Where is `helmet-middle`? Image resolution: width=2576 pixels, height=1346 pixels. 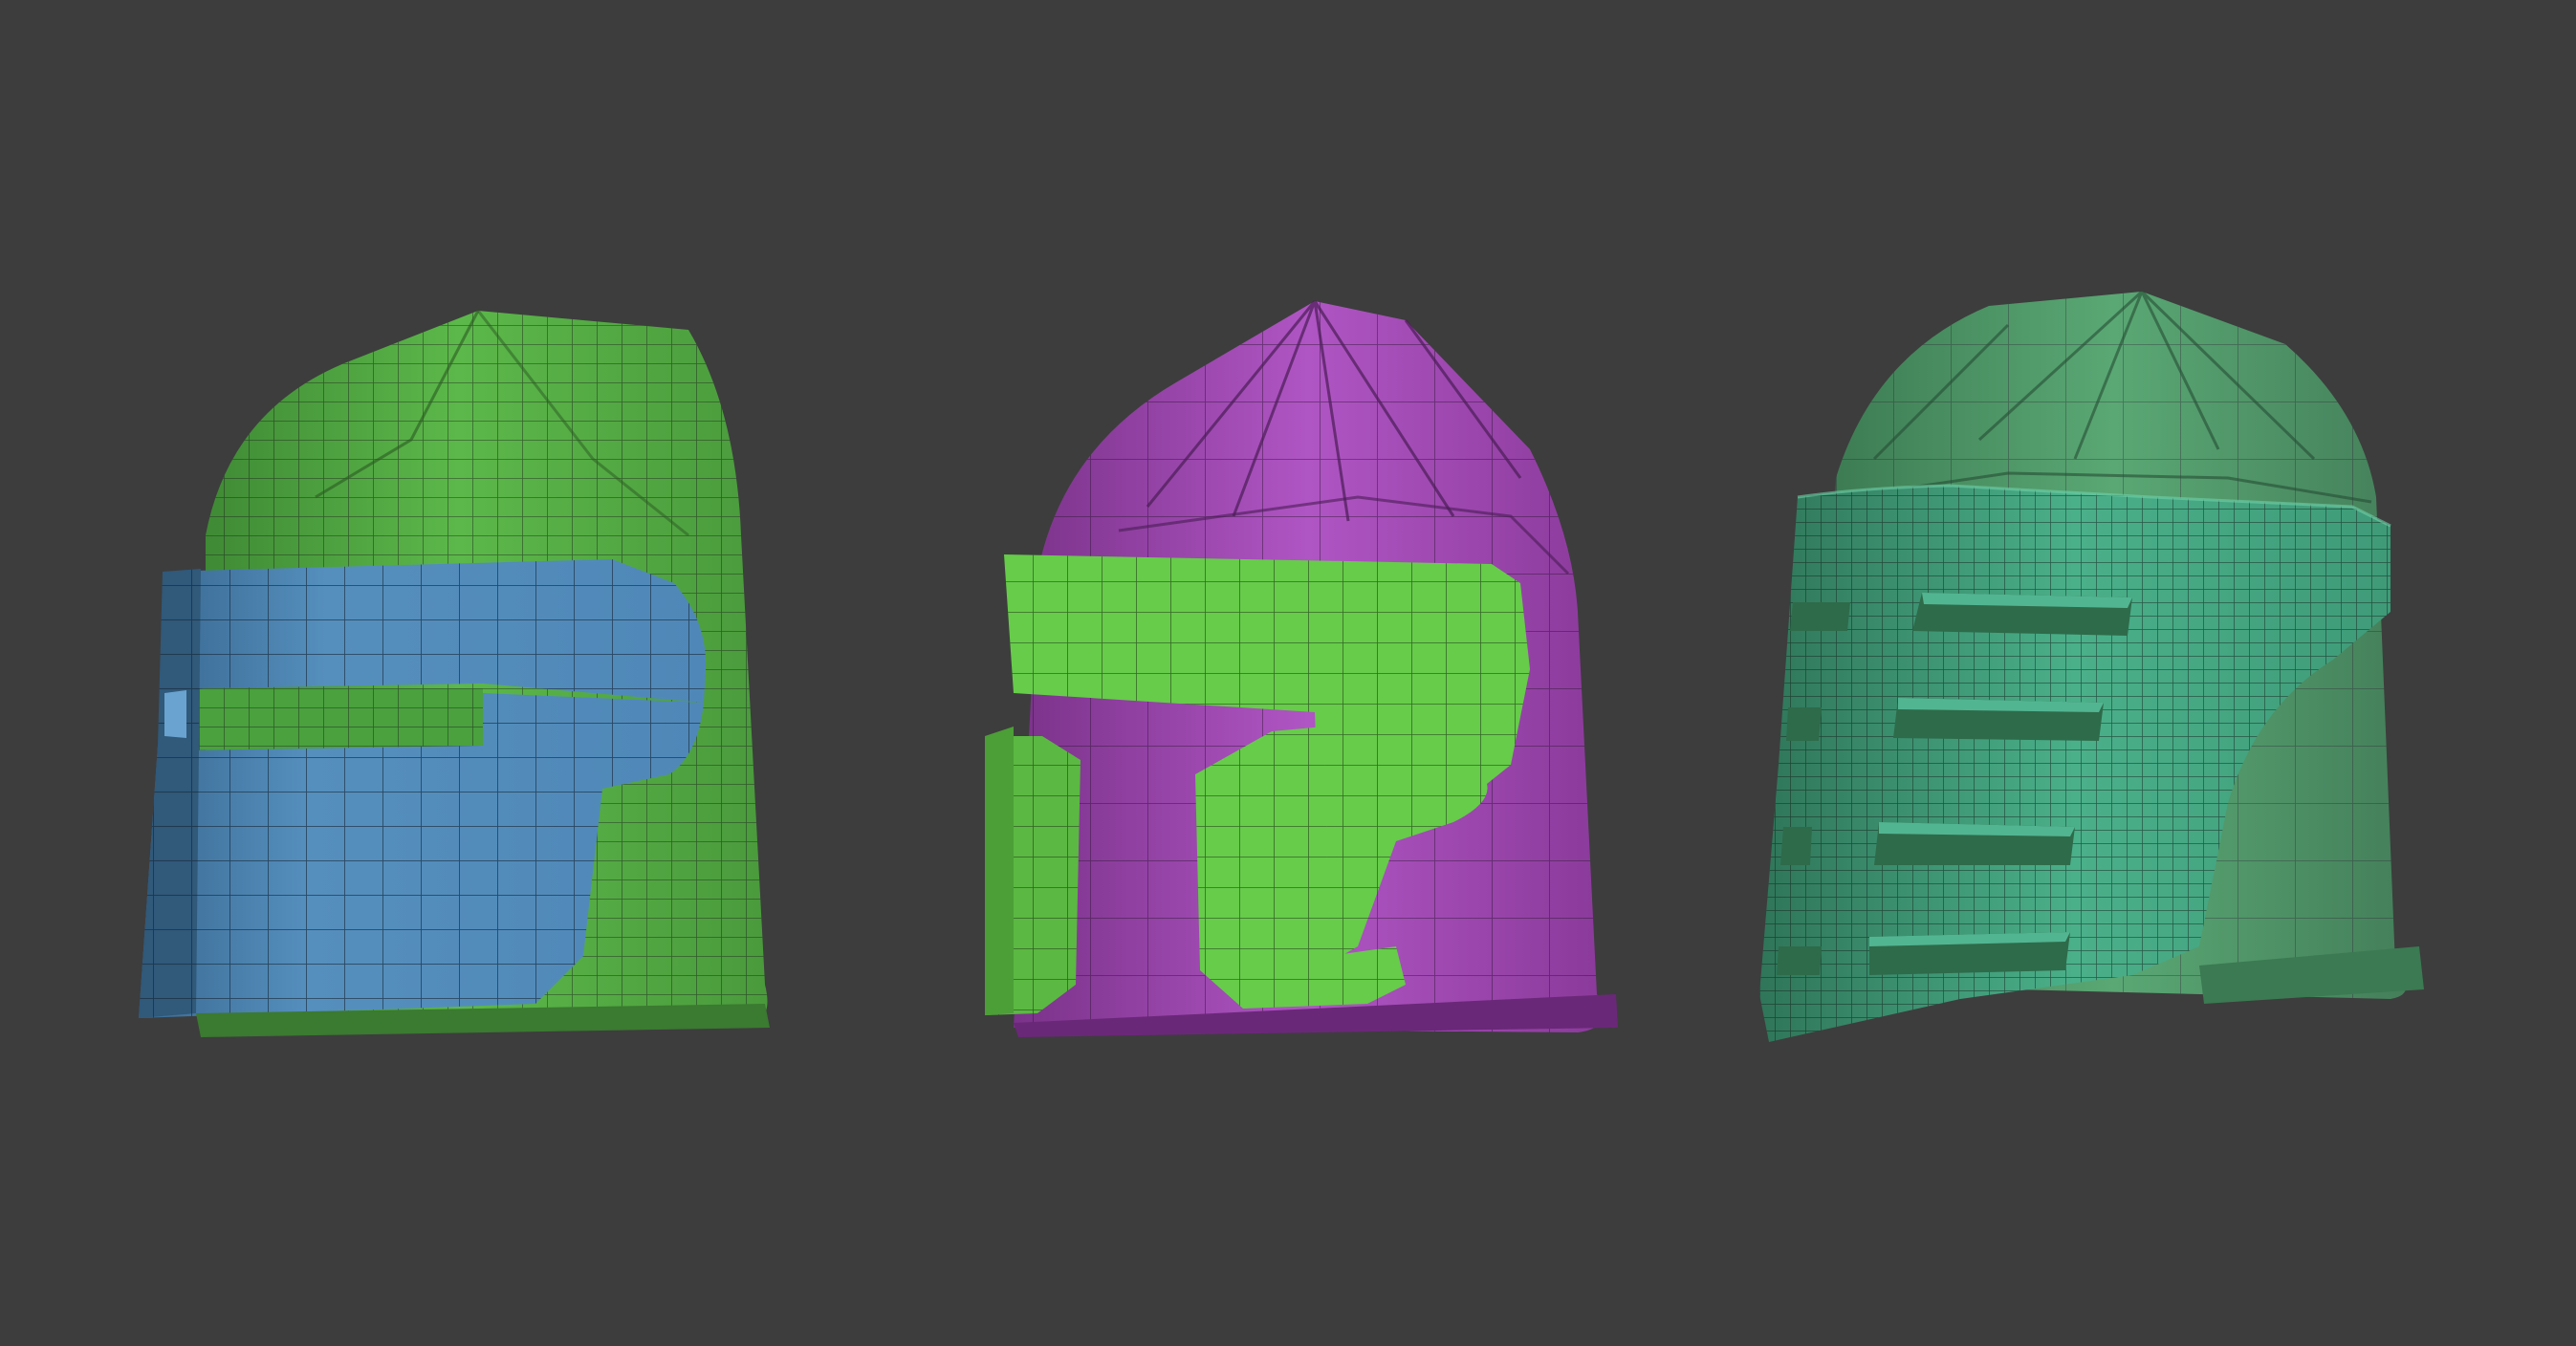
helmet-middle is located at coordinates (1301, 668).